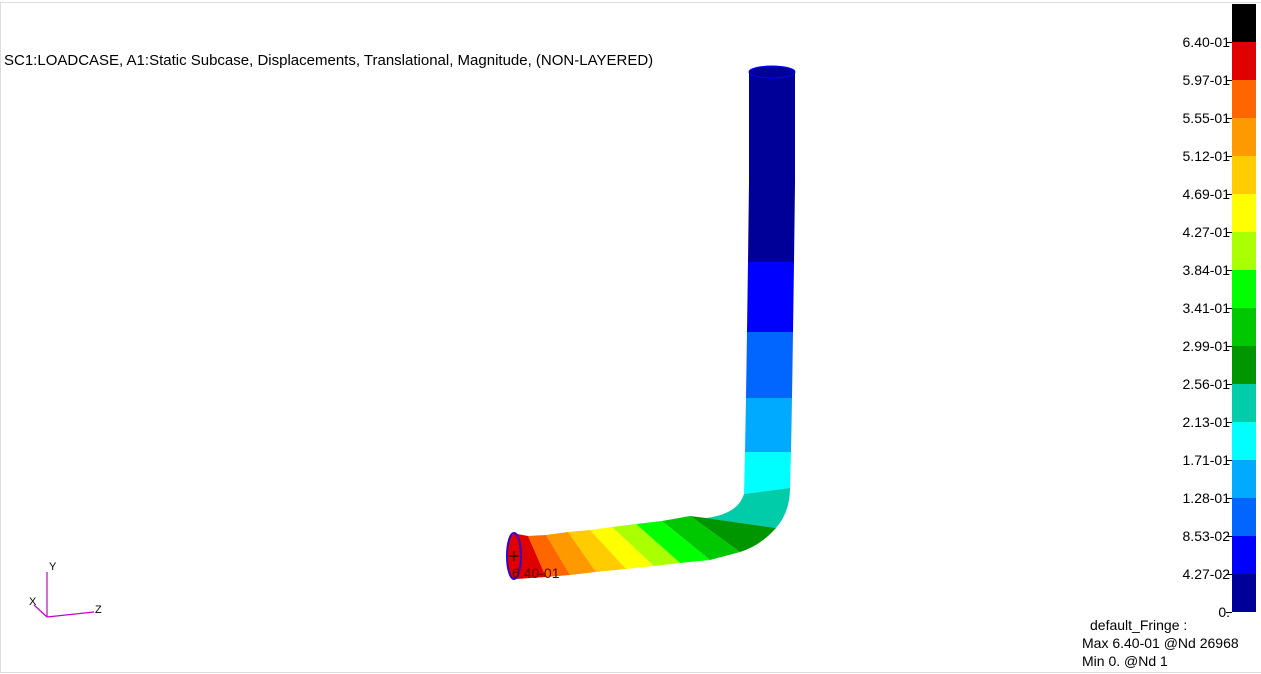  I want to click on fringe-min: Min 0. @Nd 1, so click(1125, 661).